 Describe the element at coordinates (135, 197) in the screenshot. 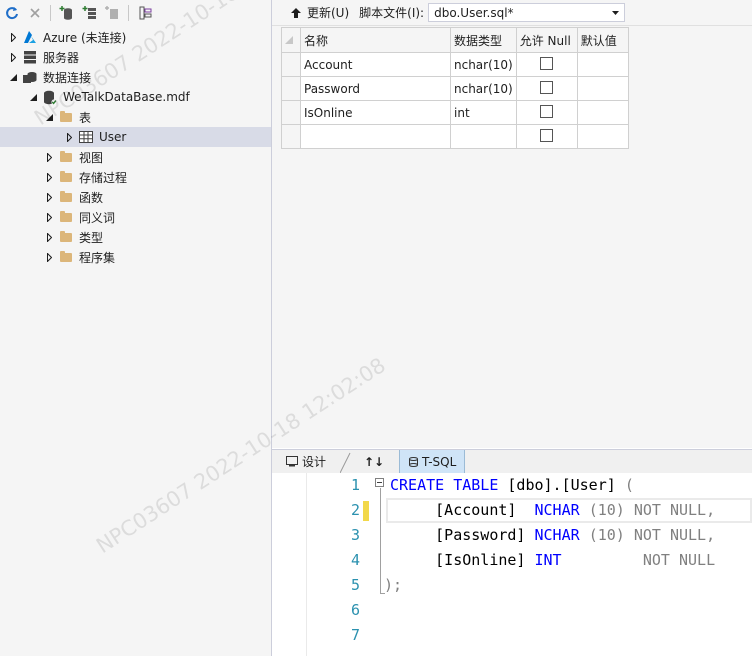

I see `tree-item-node-8: 函数` at that location.